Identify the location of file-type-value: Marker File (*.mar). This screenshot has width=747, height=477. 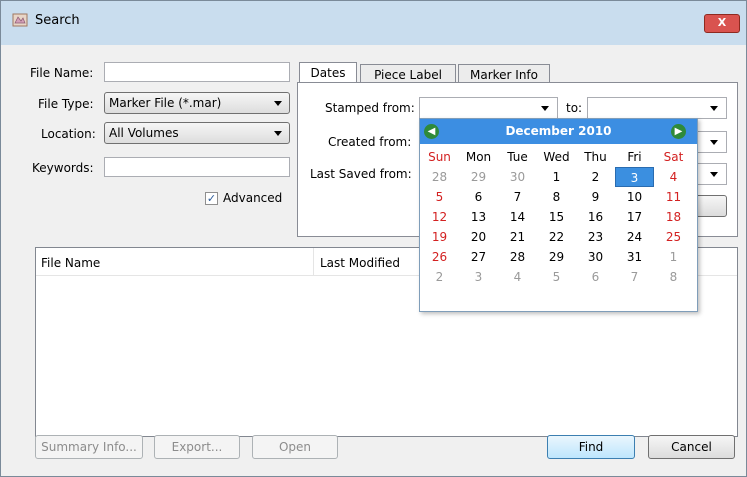
(165, 103).